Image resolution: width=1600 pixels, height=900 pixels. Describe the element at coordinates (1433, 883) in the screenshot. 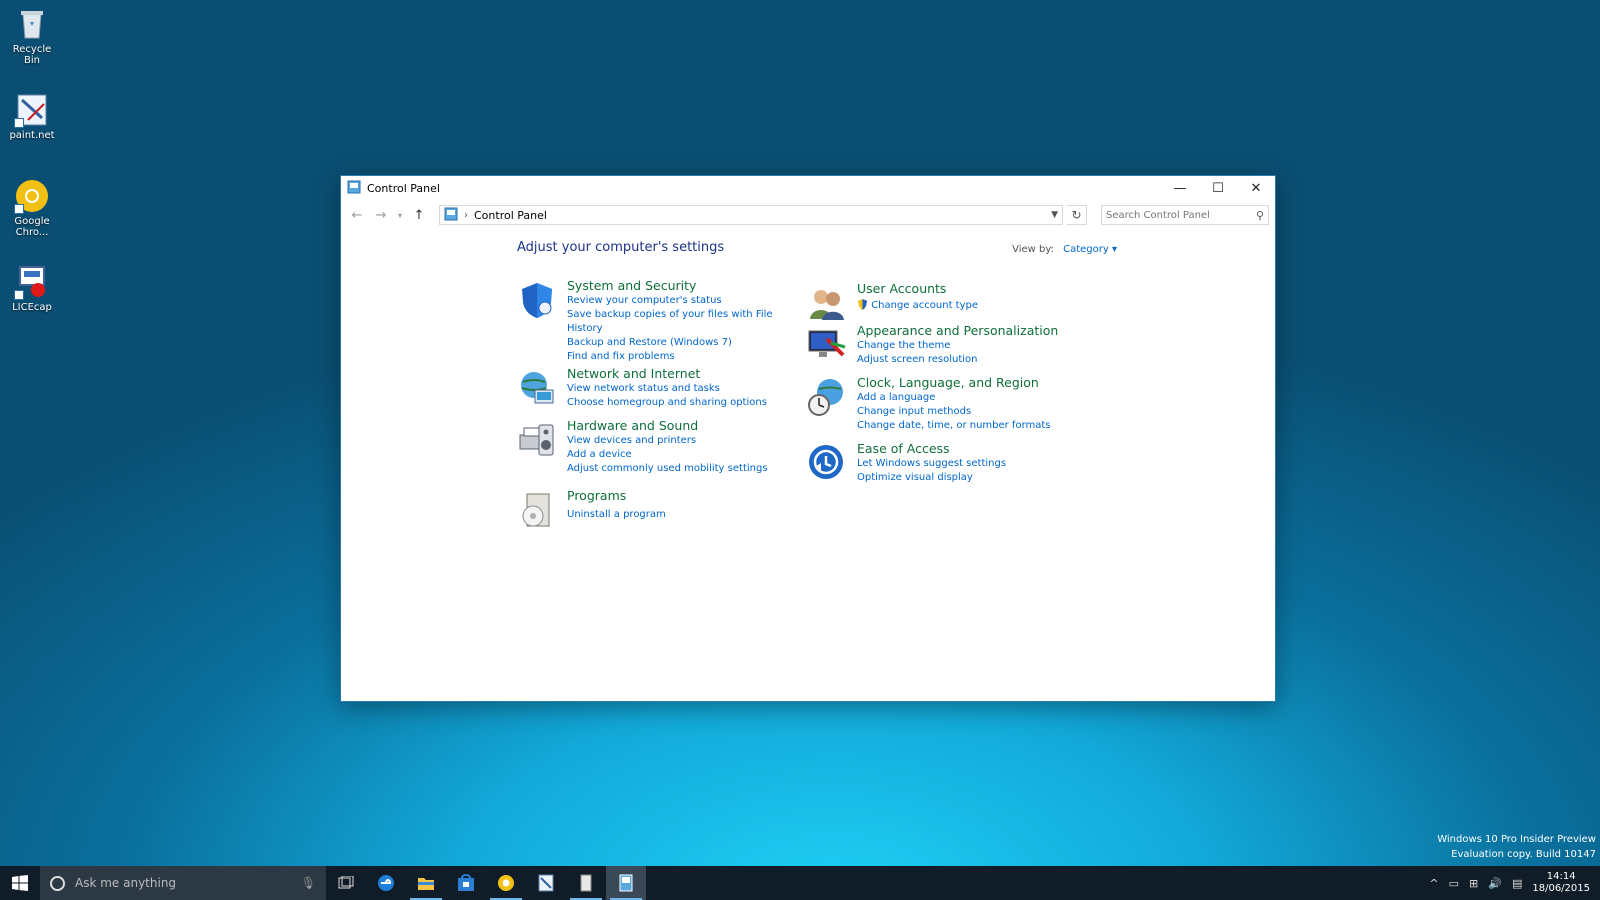

I see `chevron-up-icon: ^` at that location.